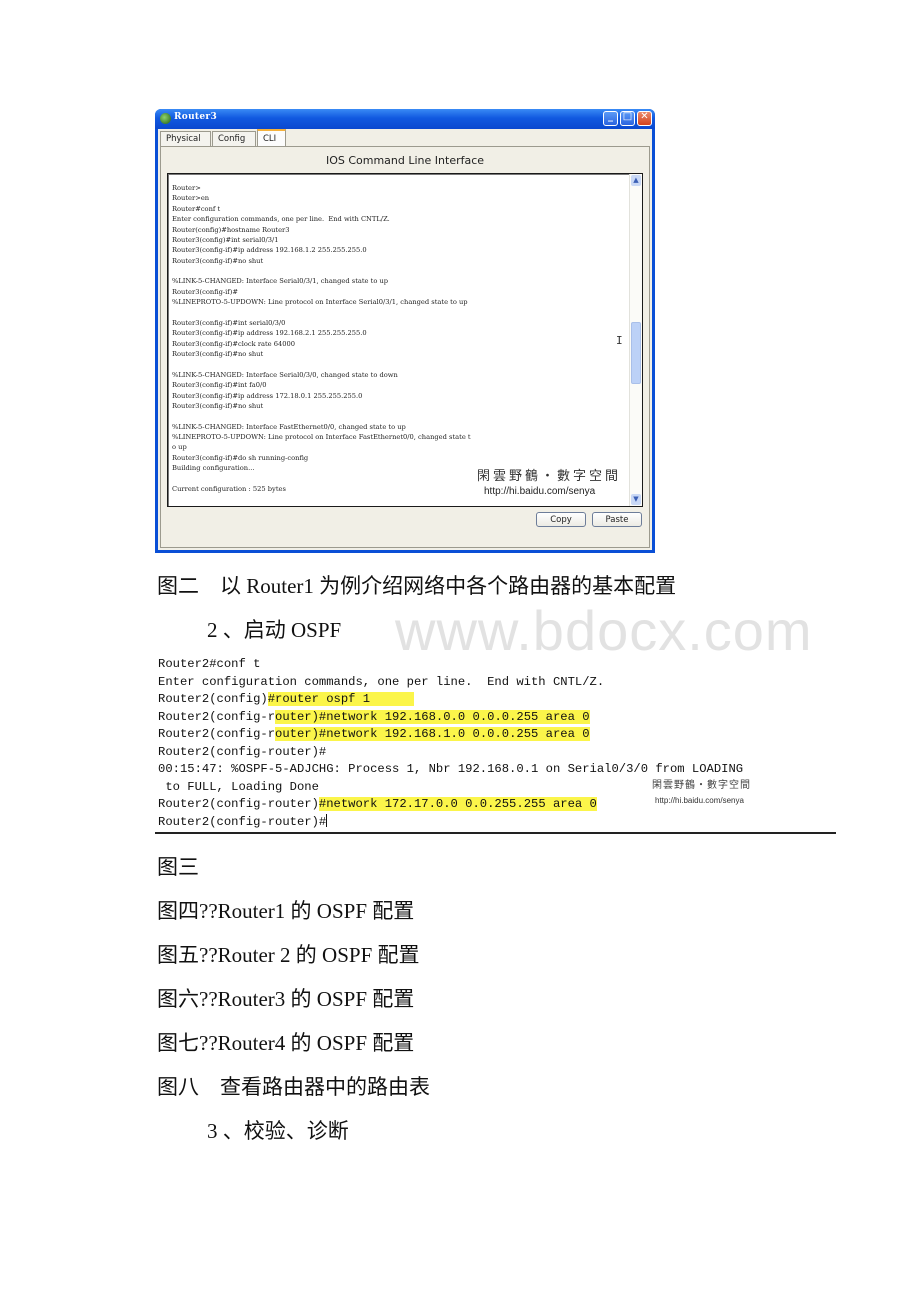  What do you see at coordinates (340, 699) in the screenshot?
I see `ospf-highlighted-command: #router ospf 1` at bounding box center [340, 699].